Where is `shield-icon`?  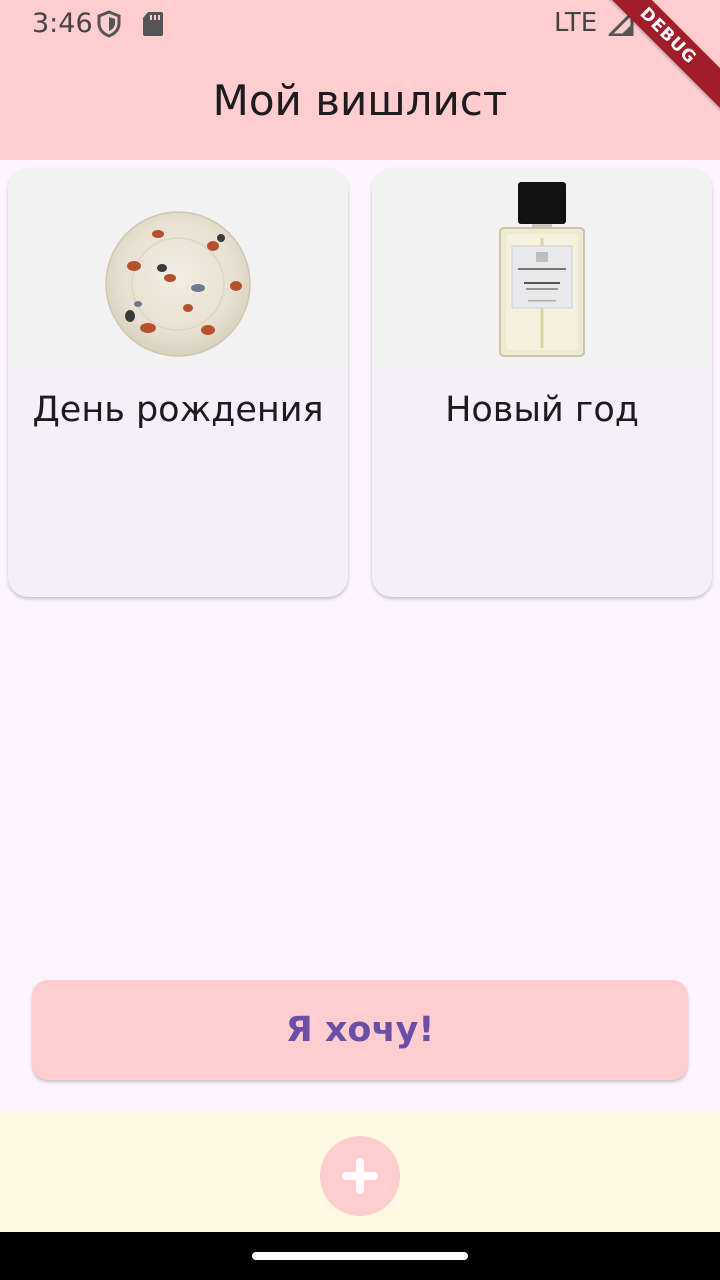 shield-icon is located at coordinates (109, 26).